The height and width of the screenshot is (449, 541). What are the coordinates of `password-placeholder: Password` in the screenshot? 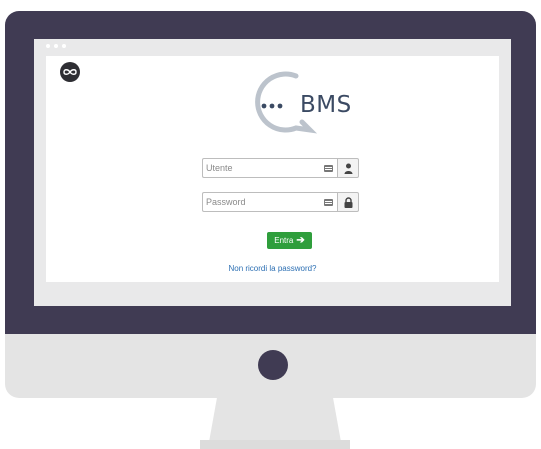 It's located at (226, 202).